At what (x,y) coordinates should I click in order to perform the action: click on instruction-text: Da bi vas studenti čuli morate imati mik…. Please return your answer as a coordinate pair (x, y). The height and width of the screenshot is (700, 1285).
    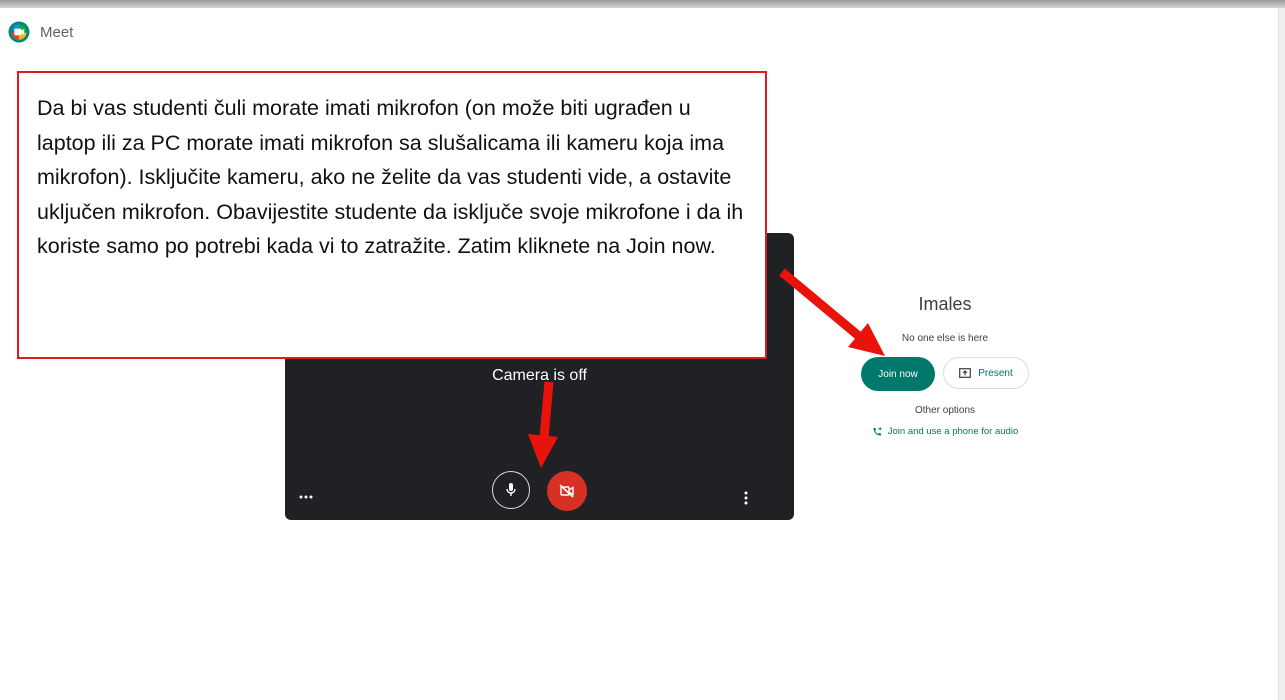
    Looking at the image, I should click on (390, 177).